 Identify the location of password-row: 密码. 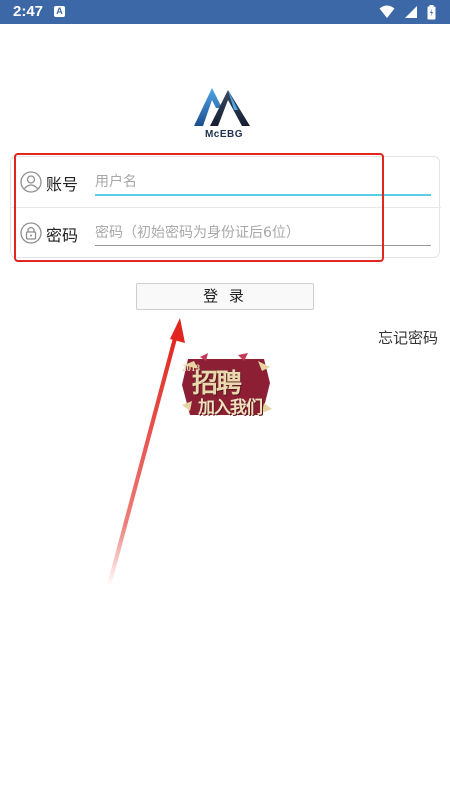
(226, 233).